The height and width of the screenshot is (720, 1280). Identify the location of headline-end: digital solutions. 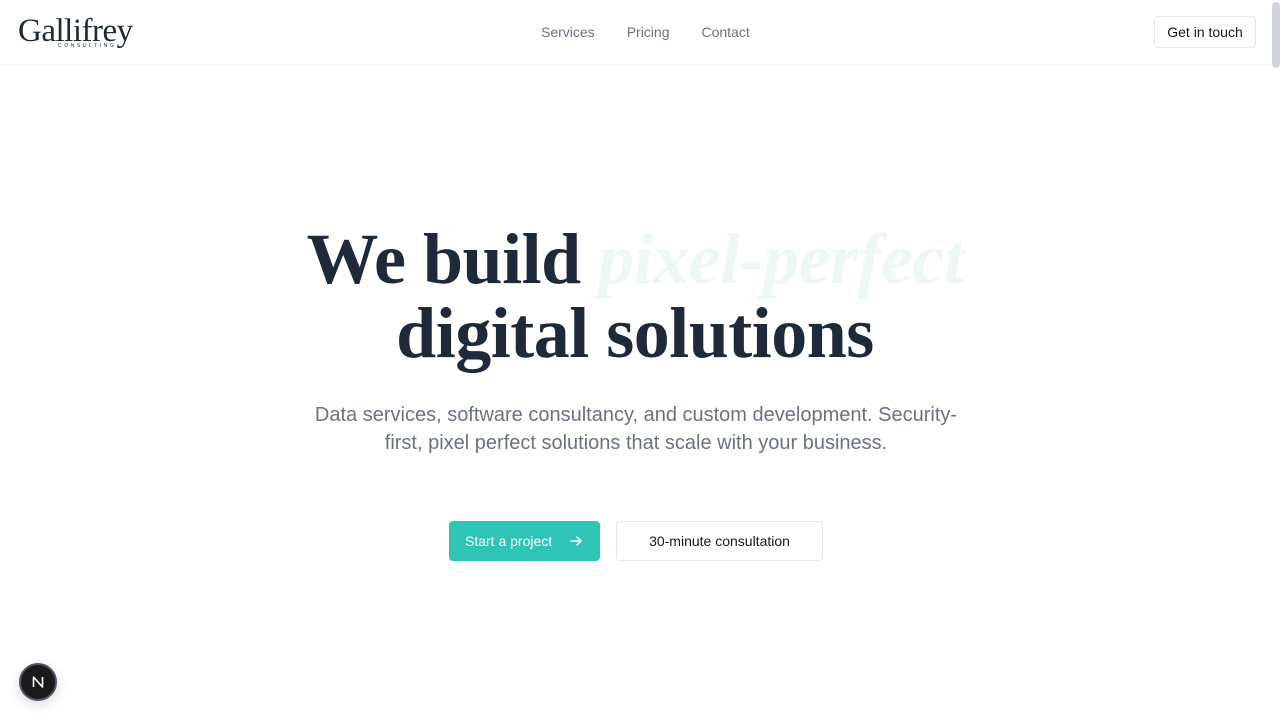
(635, 333).